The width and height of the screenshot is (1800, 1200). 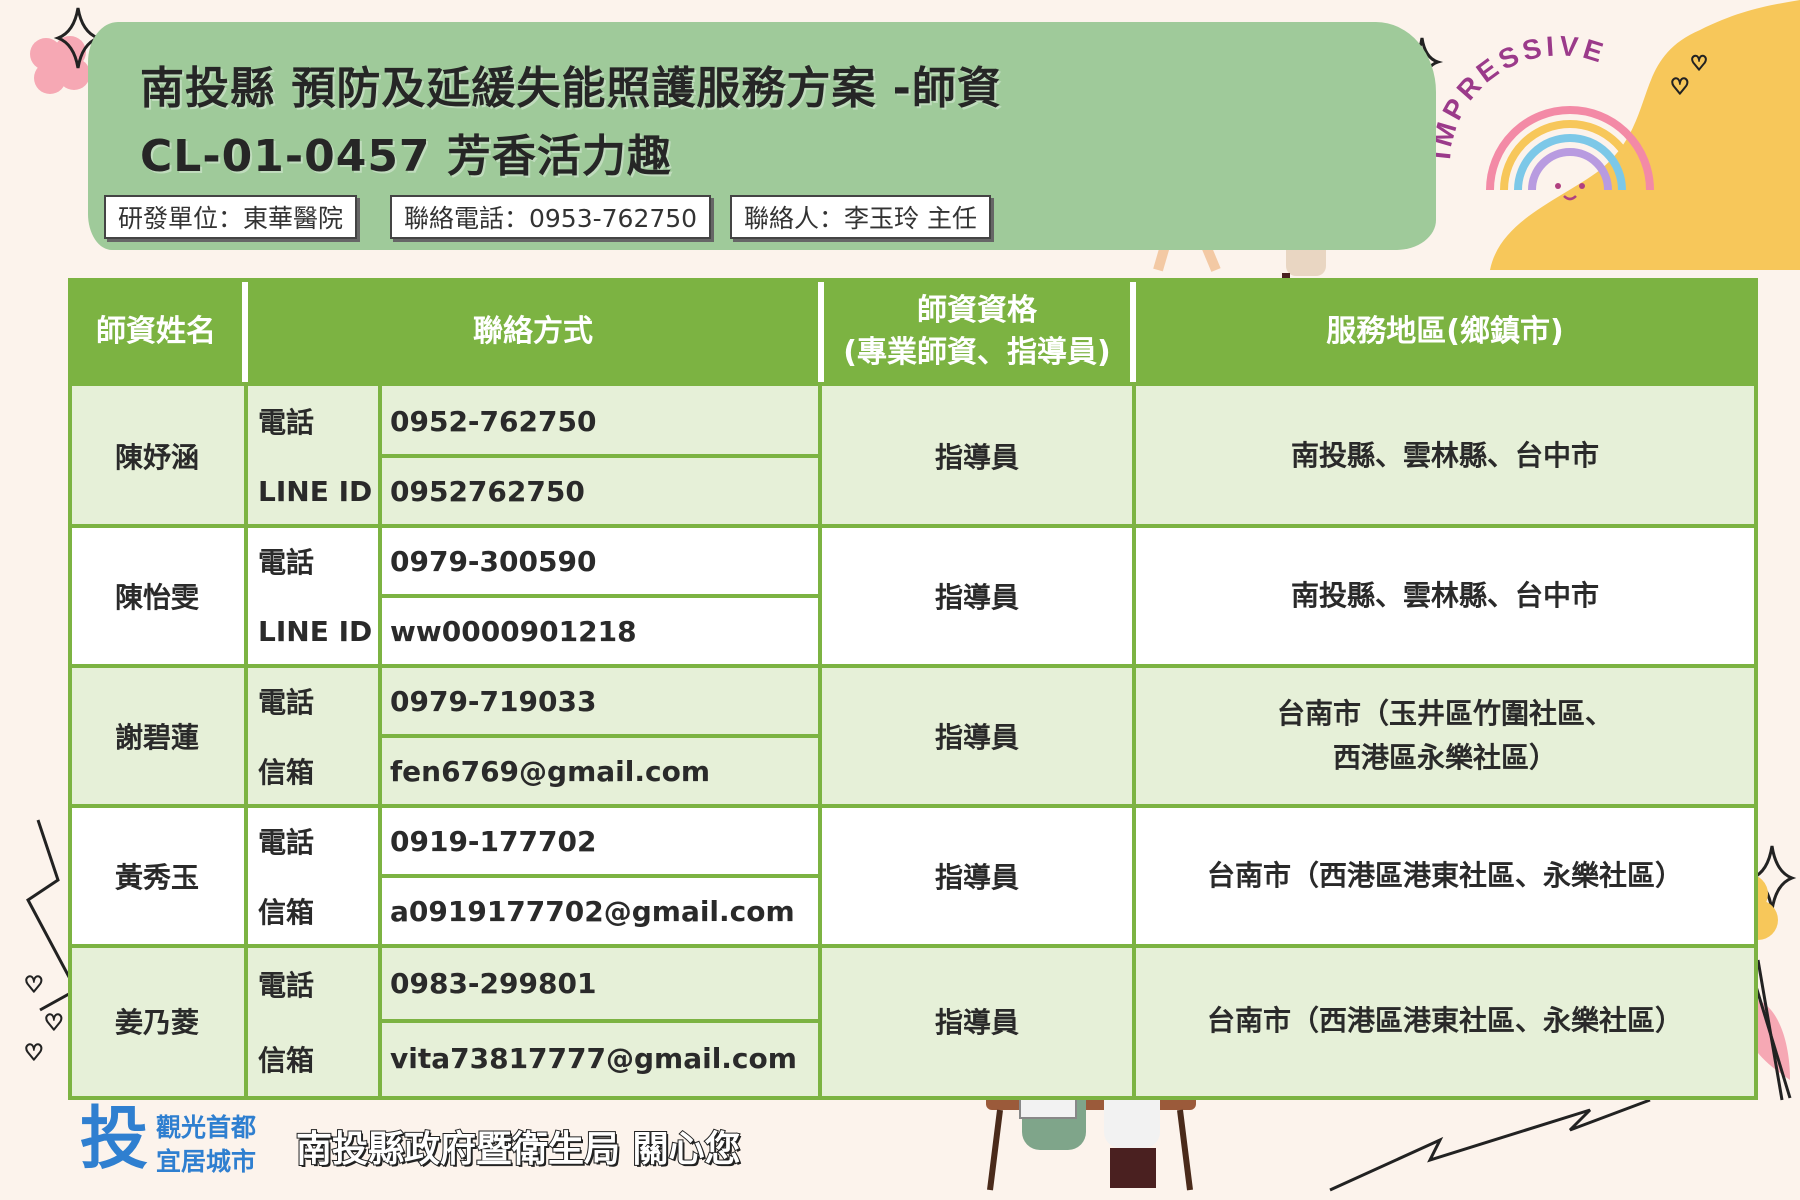 What do you see at coordinates (1444, 757) in the screenshot?
I see `service-area-line: 西港區永樂社區）` at bounding box center [1444, 757].